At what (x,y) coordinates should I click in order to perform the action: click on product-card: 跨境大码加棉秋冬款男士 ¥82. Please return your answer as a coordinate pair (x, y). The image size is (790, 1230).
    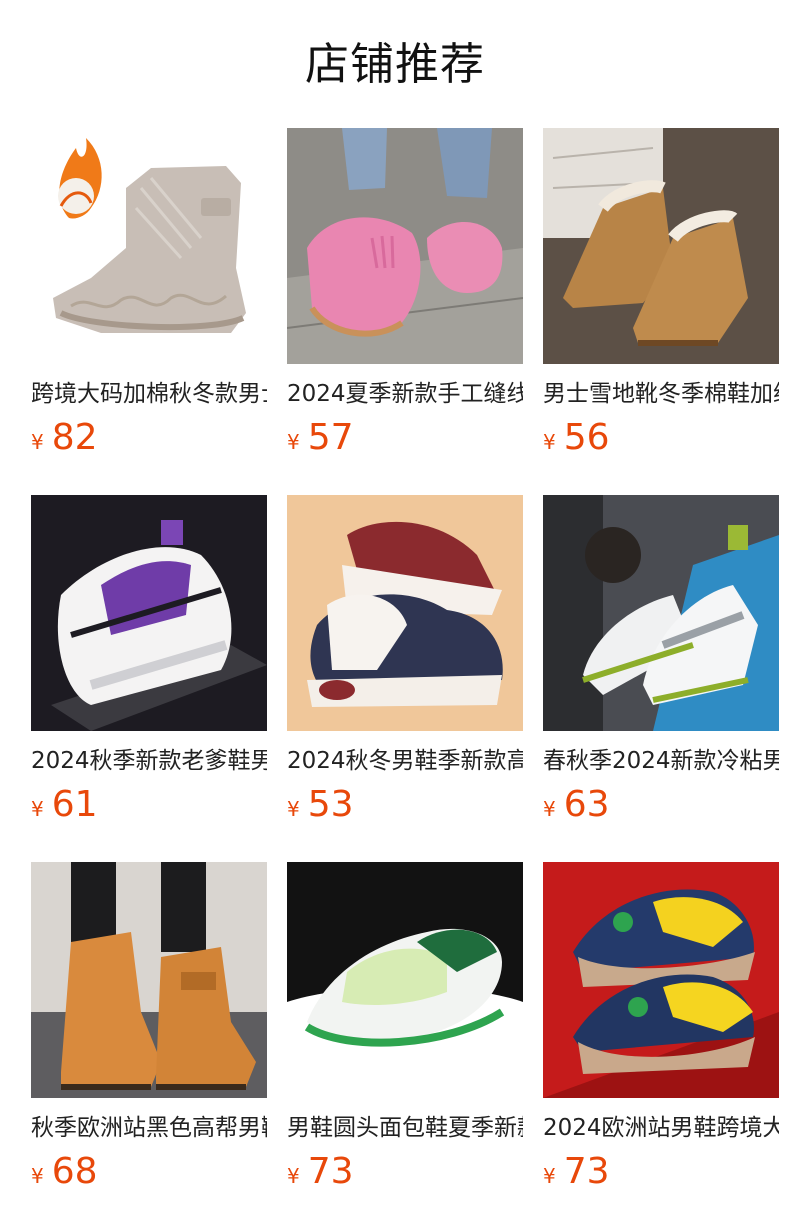
    Looking at the image, I should click on (149, 294).